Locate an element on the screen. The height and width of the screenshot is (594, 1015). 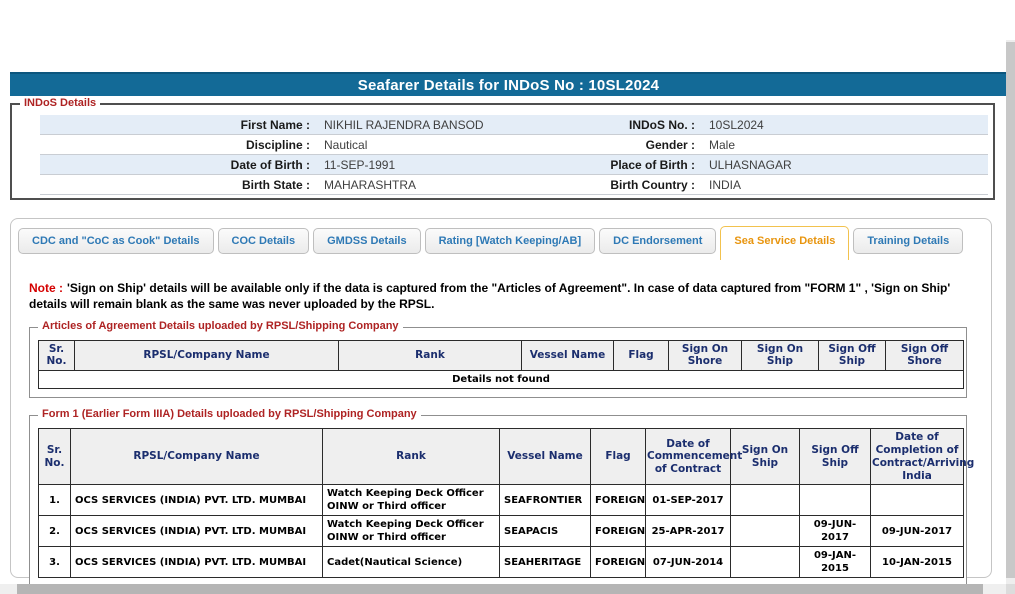
cell-date-of-completion-of-contract-arriving-india: 09-JUN-2017 is located at coordinates (917, 531).